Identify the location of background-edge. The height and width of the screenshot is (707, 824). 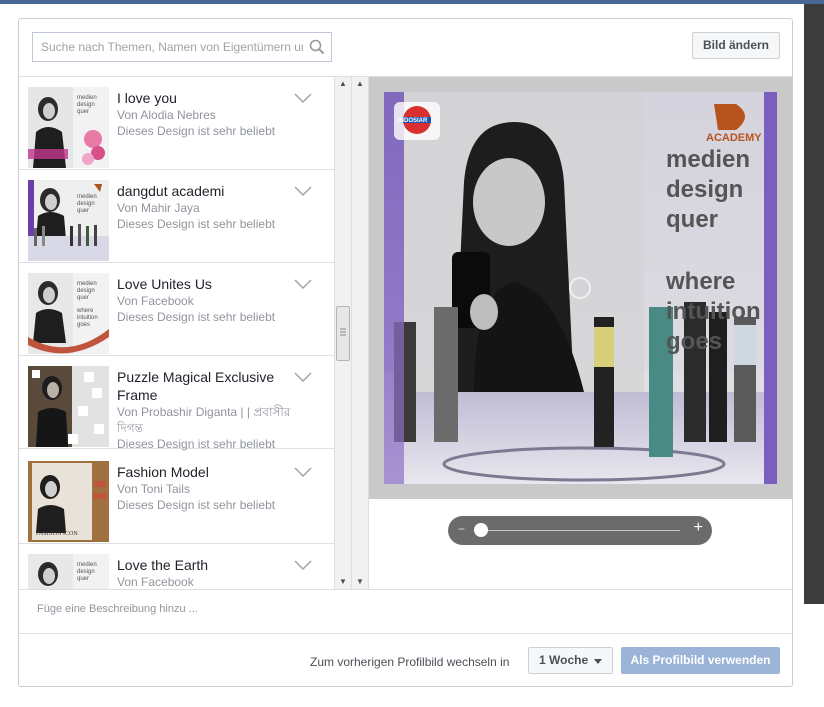
(814, 304).